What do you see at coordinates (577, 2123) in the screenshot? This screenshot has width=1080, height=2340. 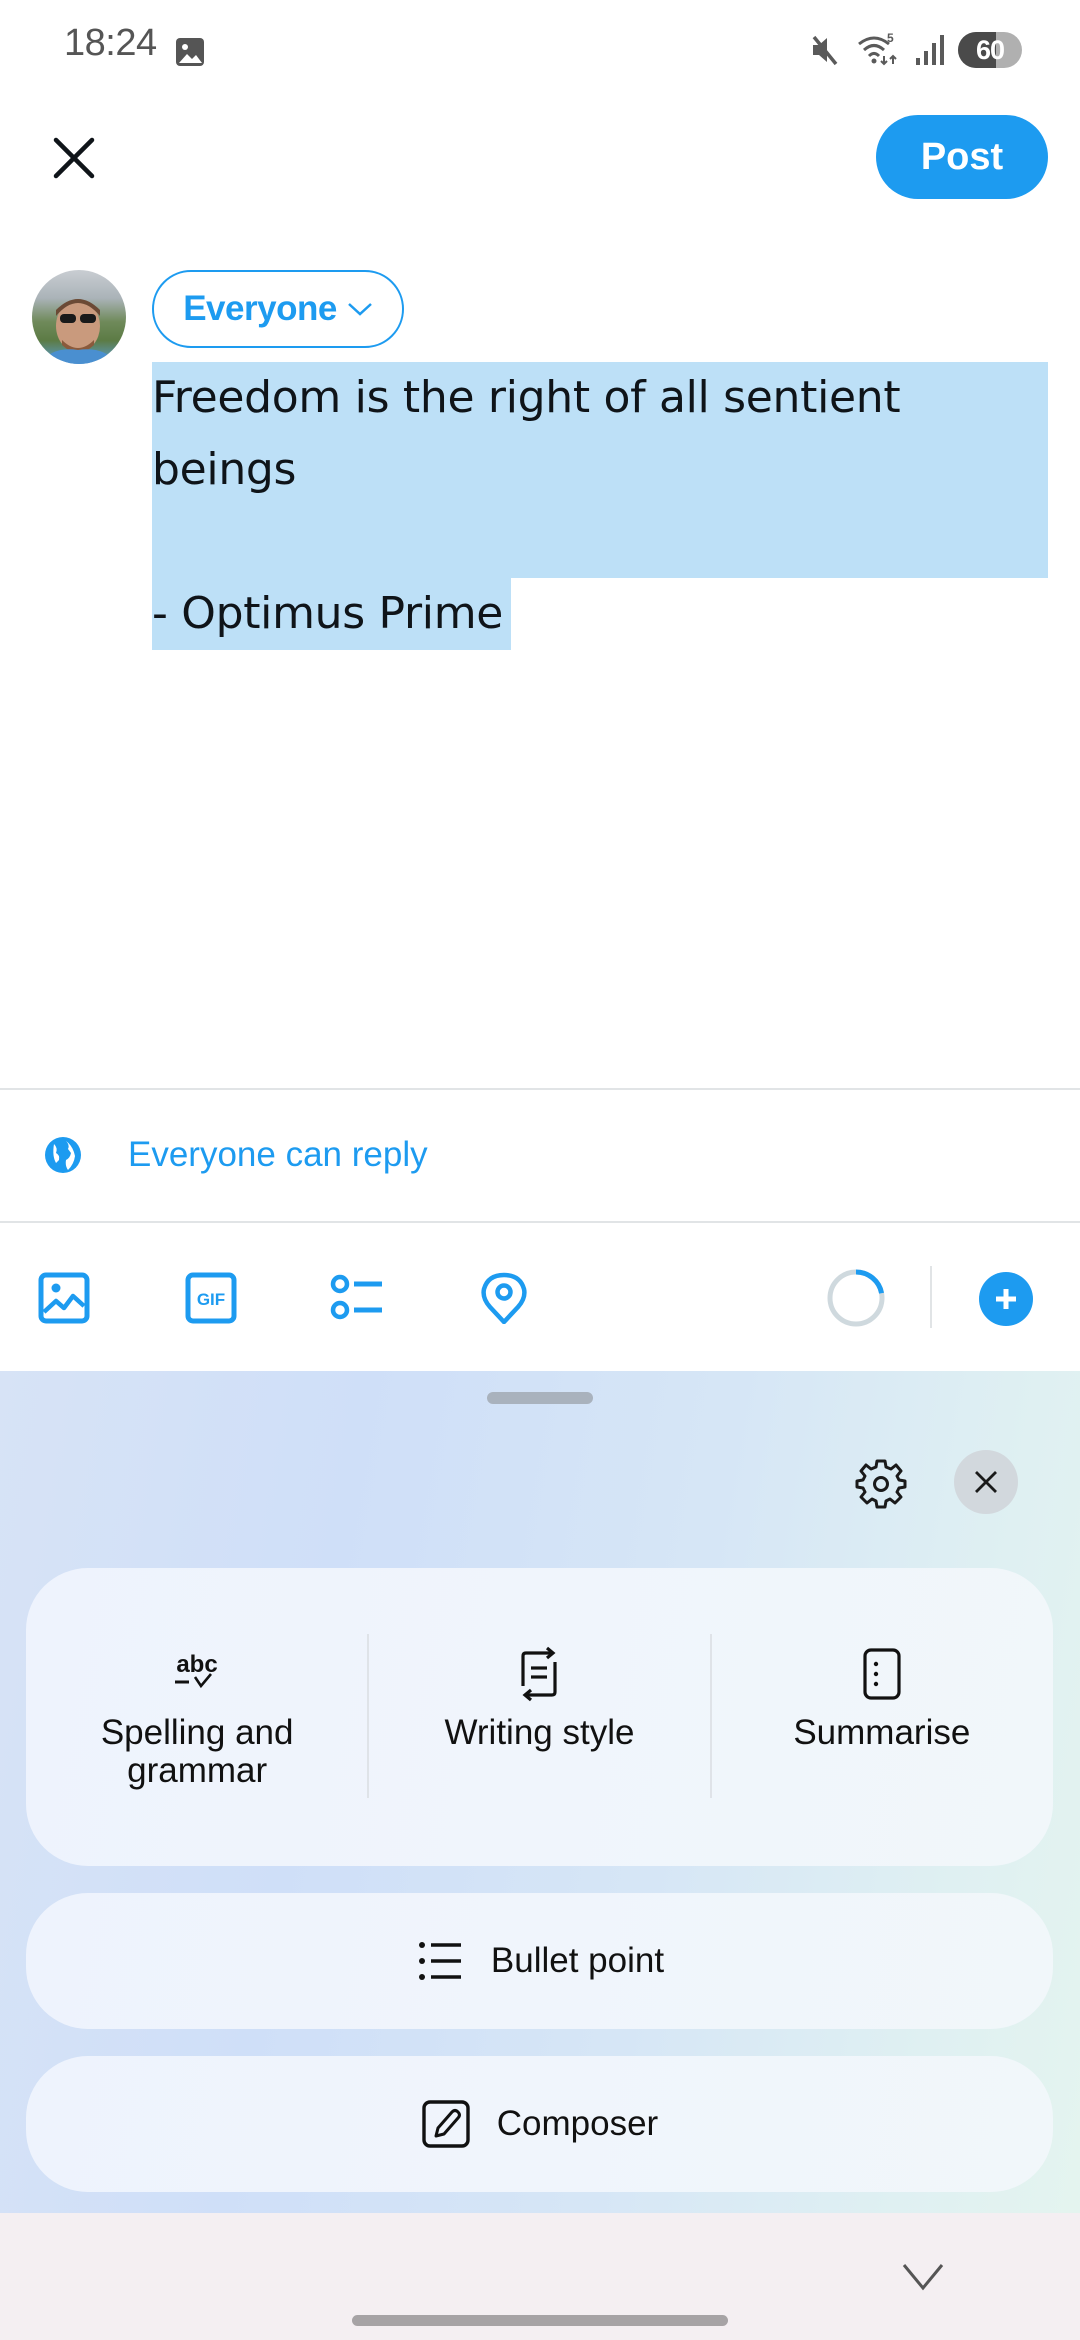 I see `composer-label: Composer` at bounding box center [577, 2123].